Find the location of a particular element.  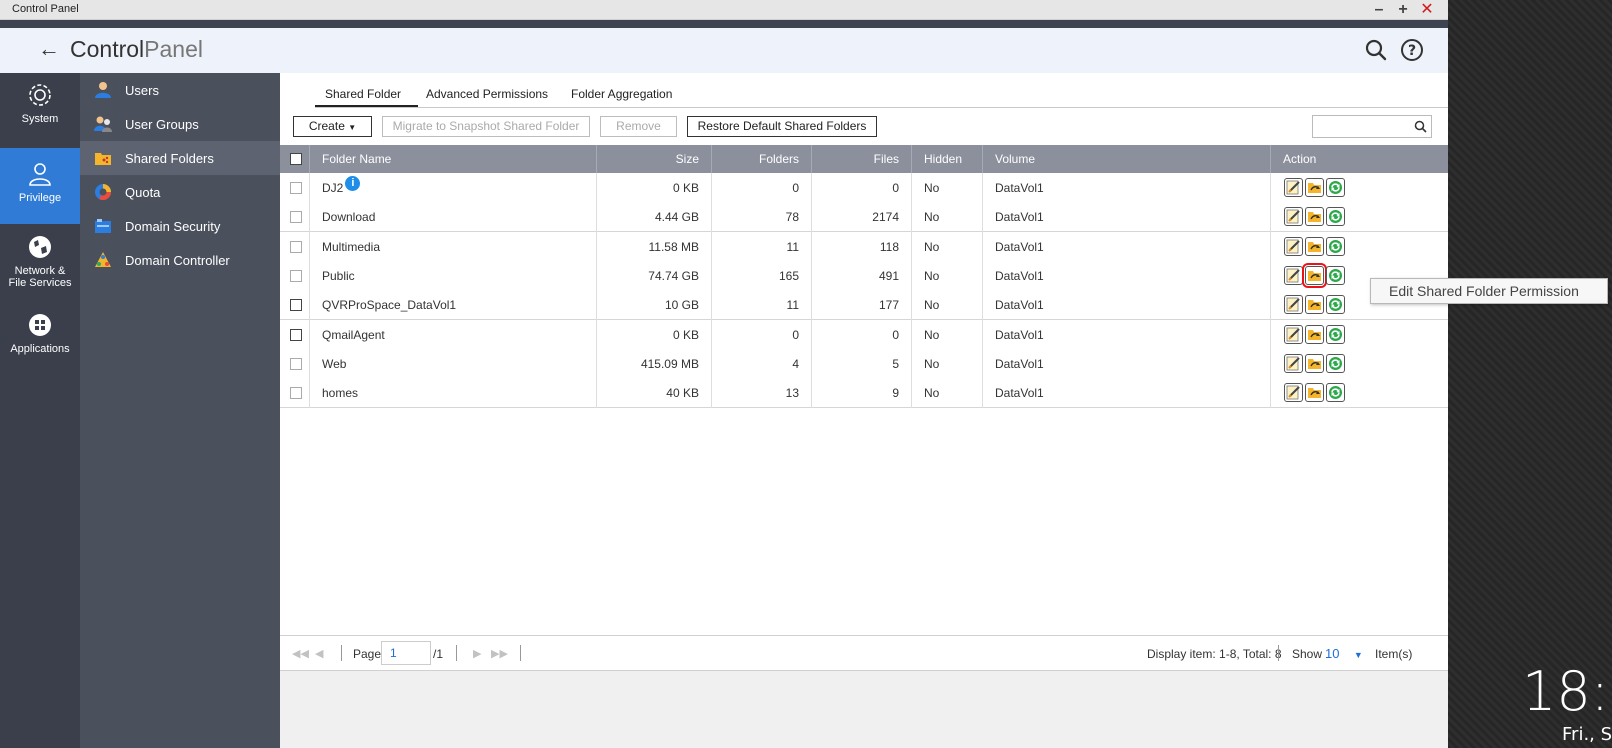

close-button: ✕ is located at coordinates (1427, 10).